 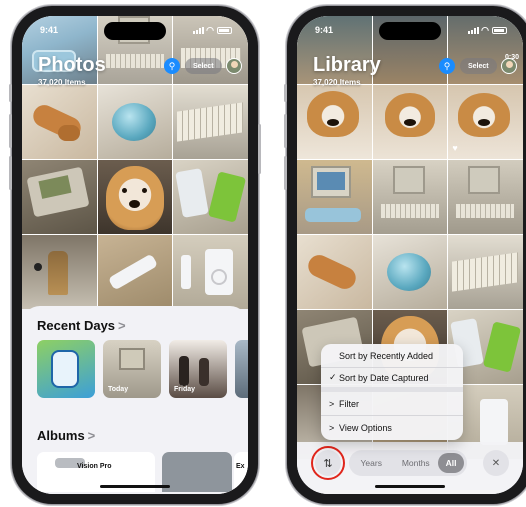 I want to click on time-segmented-control: Years Months All, so click(x=408, y=463).